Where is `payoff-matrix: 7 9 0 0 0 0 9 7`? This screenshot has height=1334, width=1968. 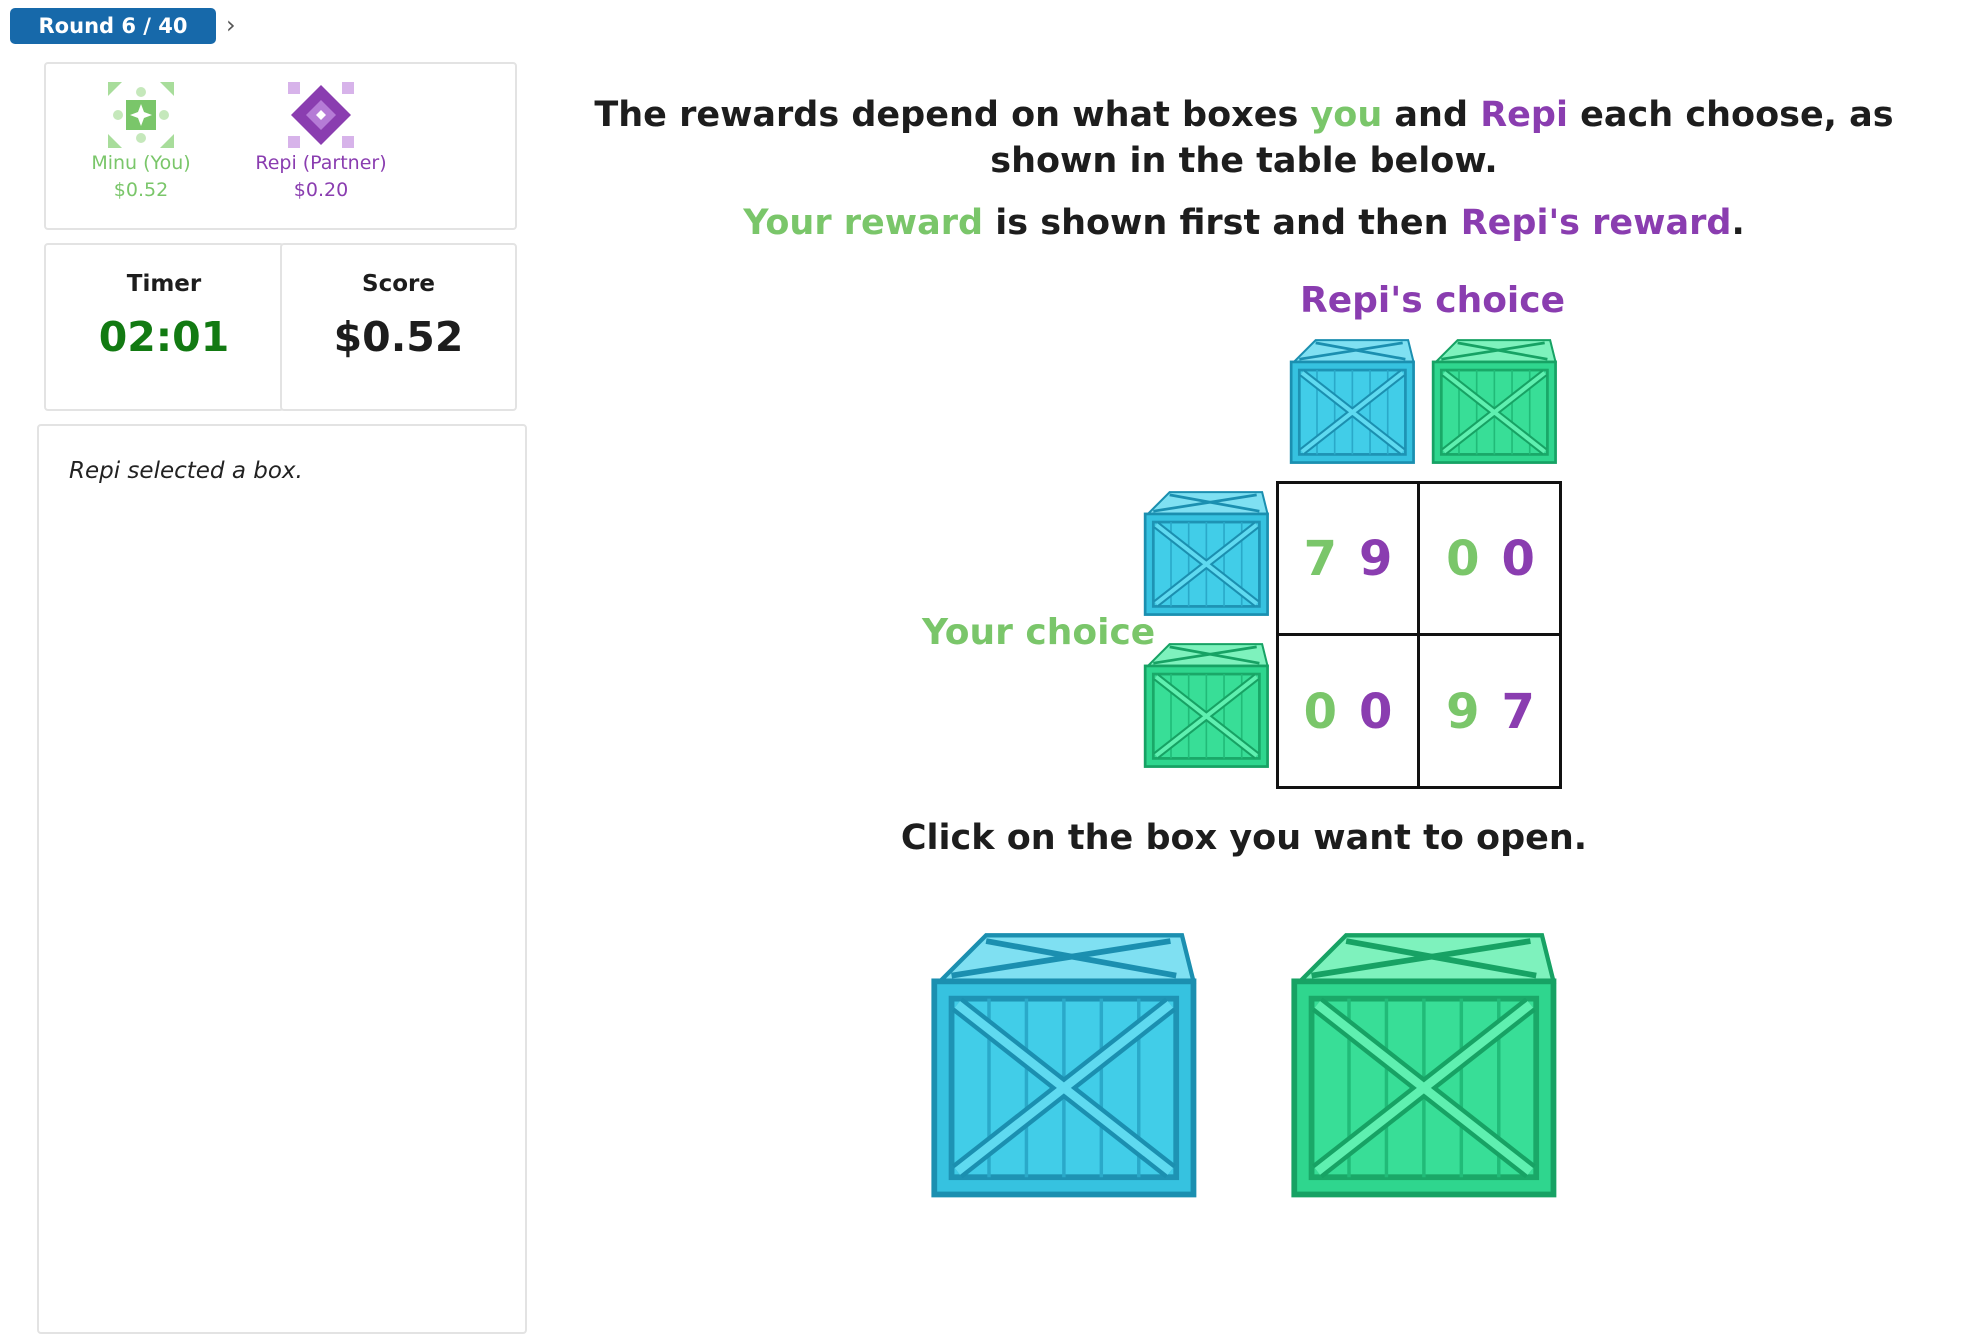
payoff-matrix: 7 9 0 0 0 0 9 7 is located at coordinates (1419, 635).